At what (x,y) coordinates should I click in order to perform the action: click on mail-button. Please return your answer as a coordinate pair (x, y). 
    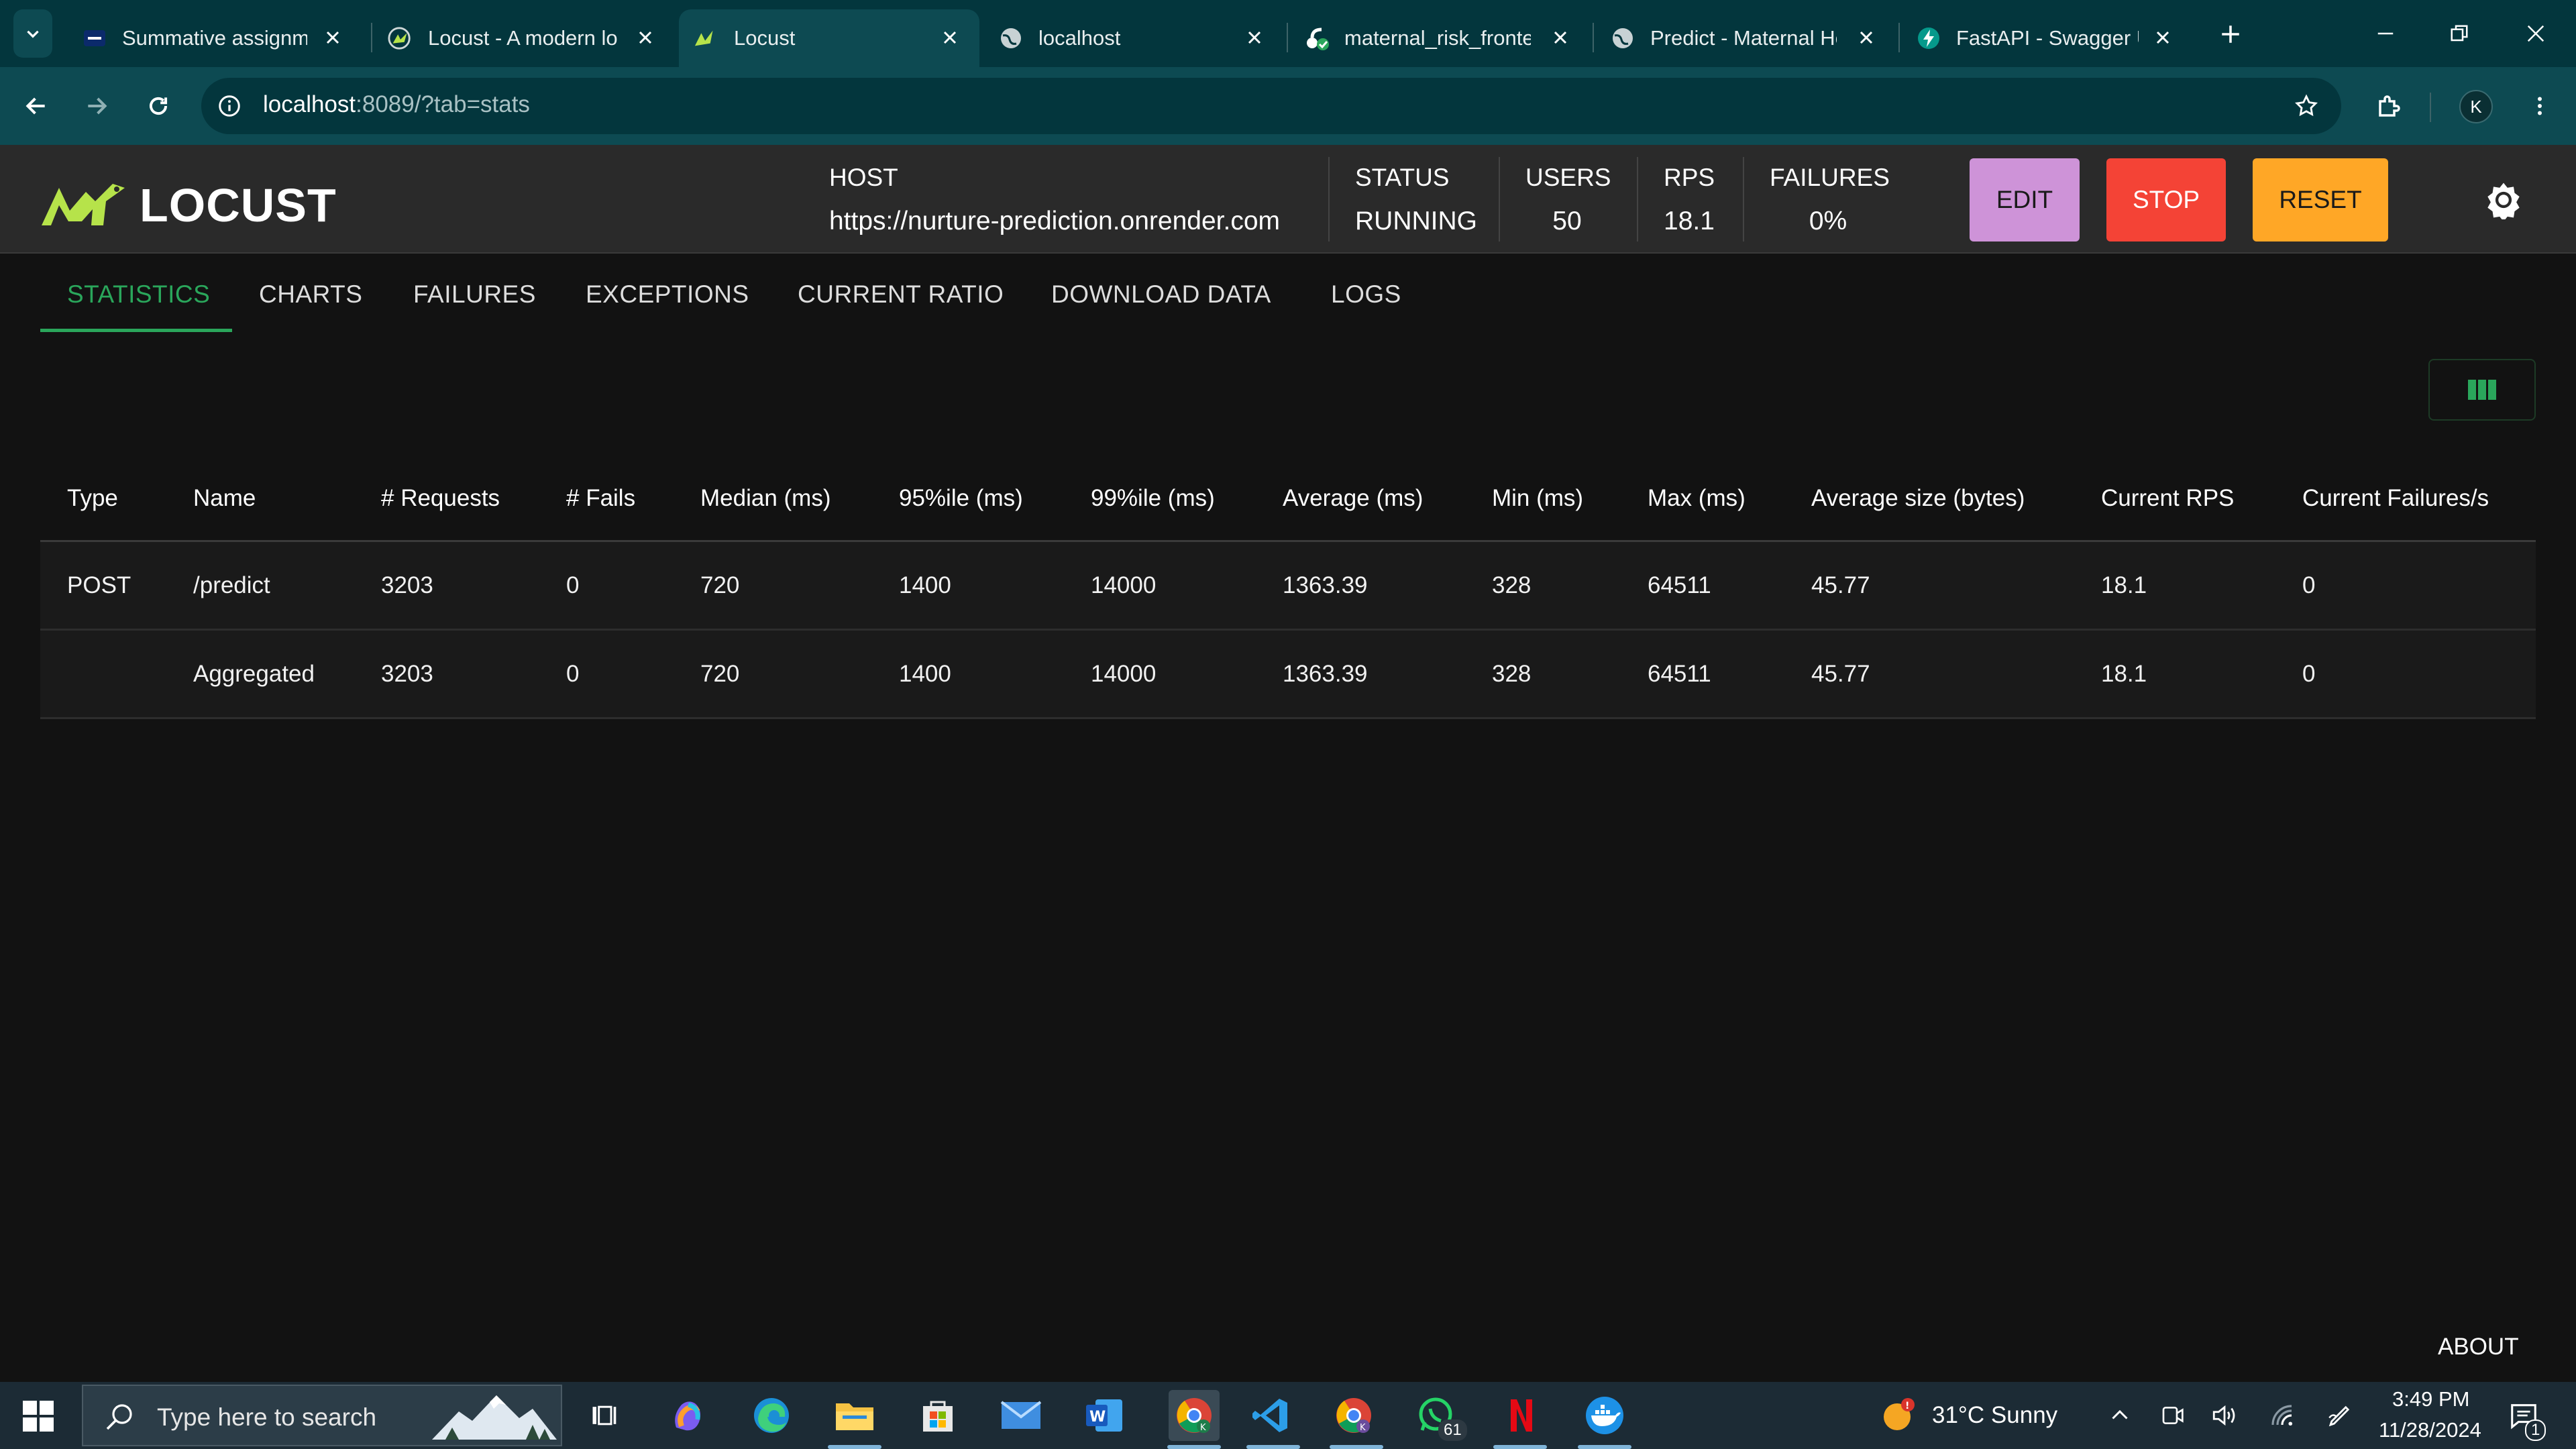
    Looking at the image, I should click on (1021, 1415).